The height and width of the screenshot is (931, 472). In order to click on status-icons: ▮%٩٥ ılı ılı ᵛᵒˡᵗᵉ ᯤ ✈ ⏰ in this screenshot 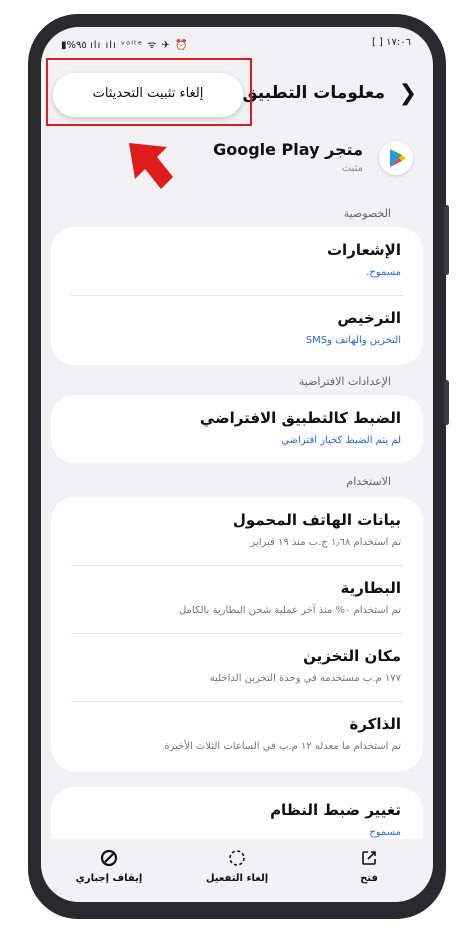, I will do `click(125, 45)`.